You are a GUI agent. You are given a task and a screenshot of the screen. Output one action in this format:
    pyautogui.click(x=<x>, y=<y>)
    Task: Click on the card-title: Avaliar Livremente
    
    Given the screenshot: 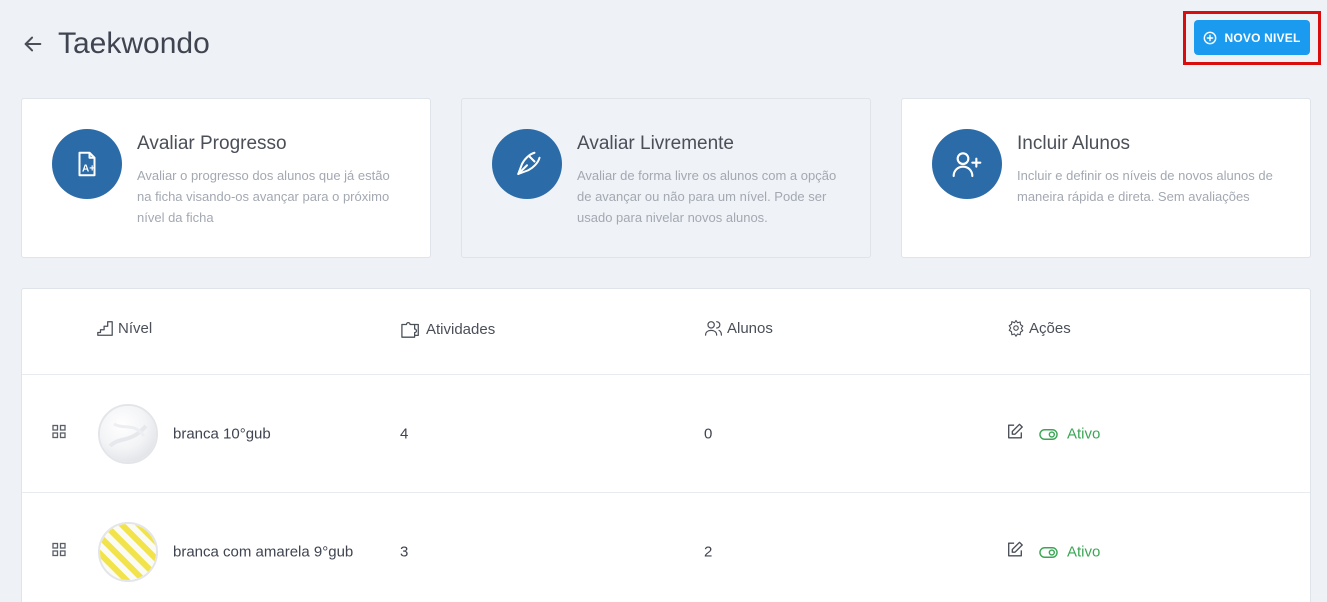 What is the action you would take?
    pyautogui.click(x=656, y=143)
    